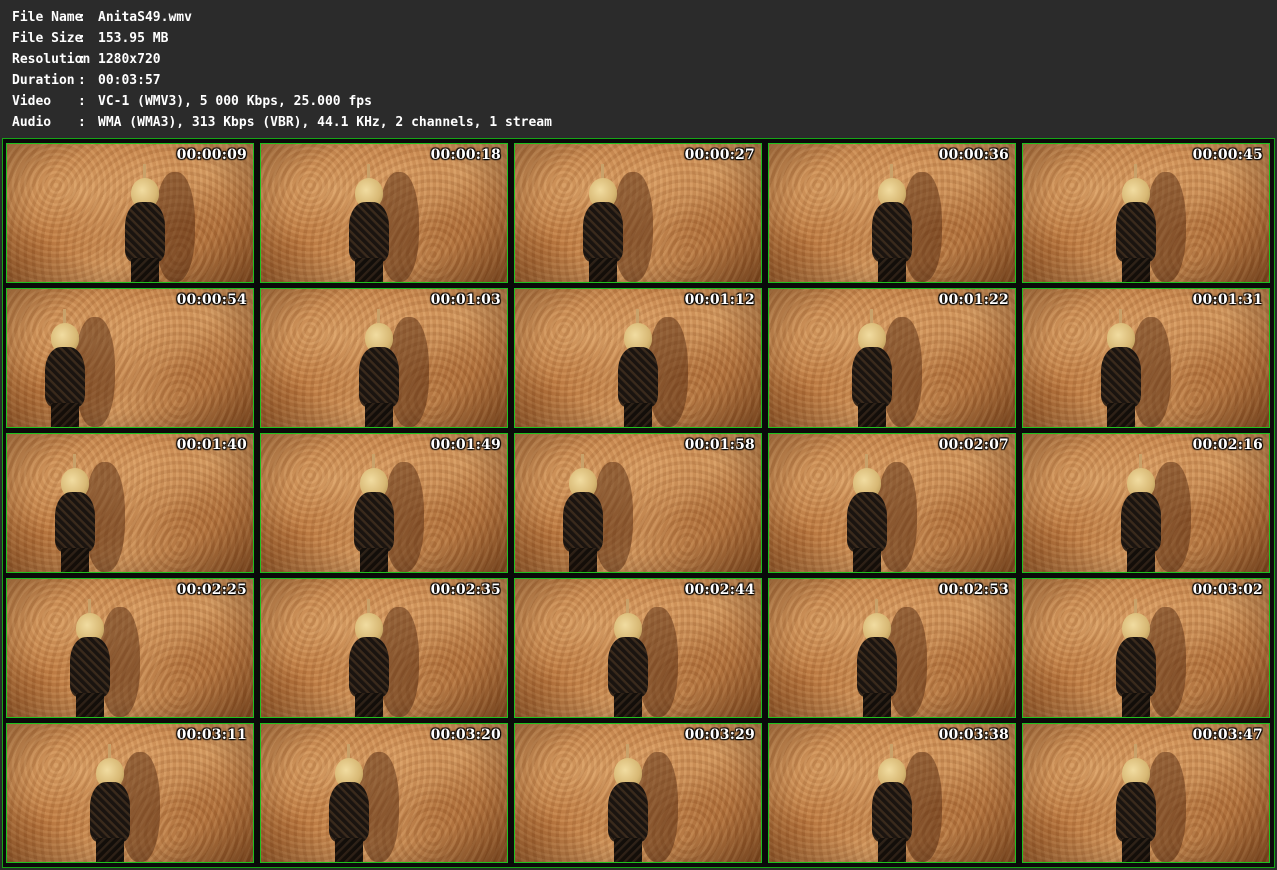  Describe the element at coordinates (973, 735) in the screenshot. I see `thumbnail-timestamp: 00:03:38` at that location.